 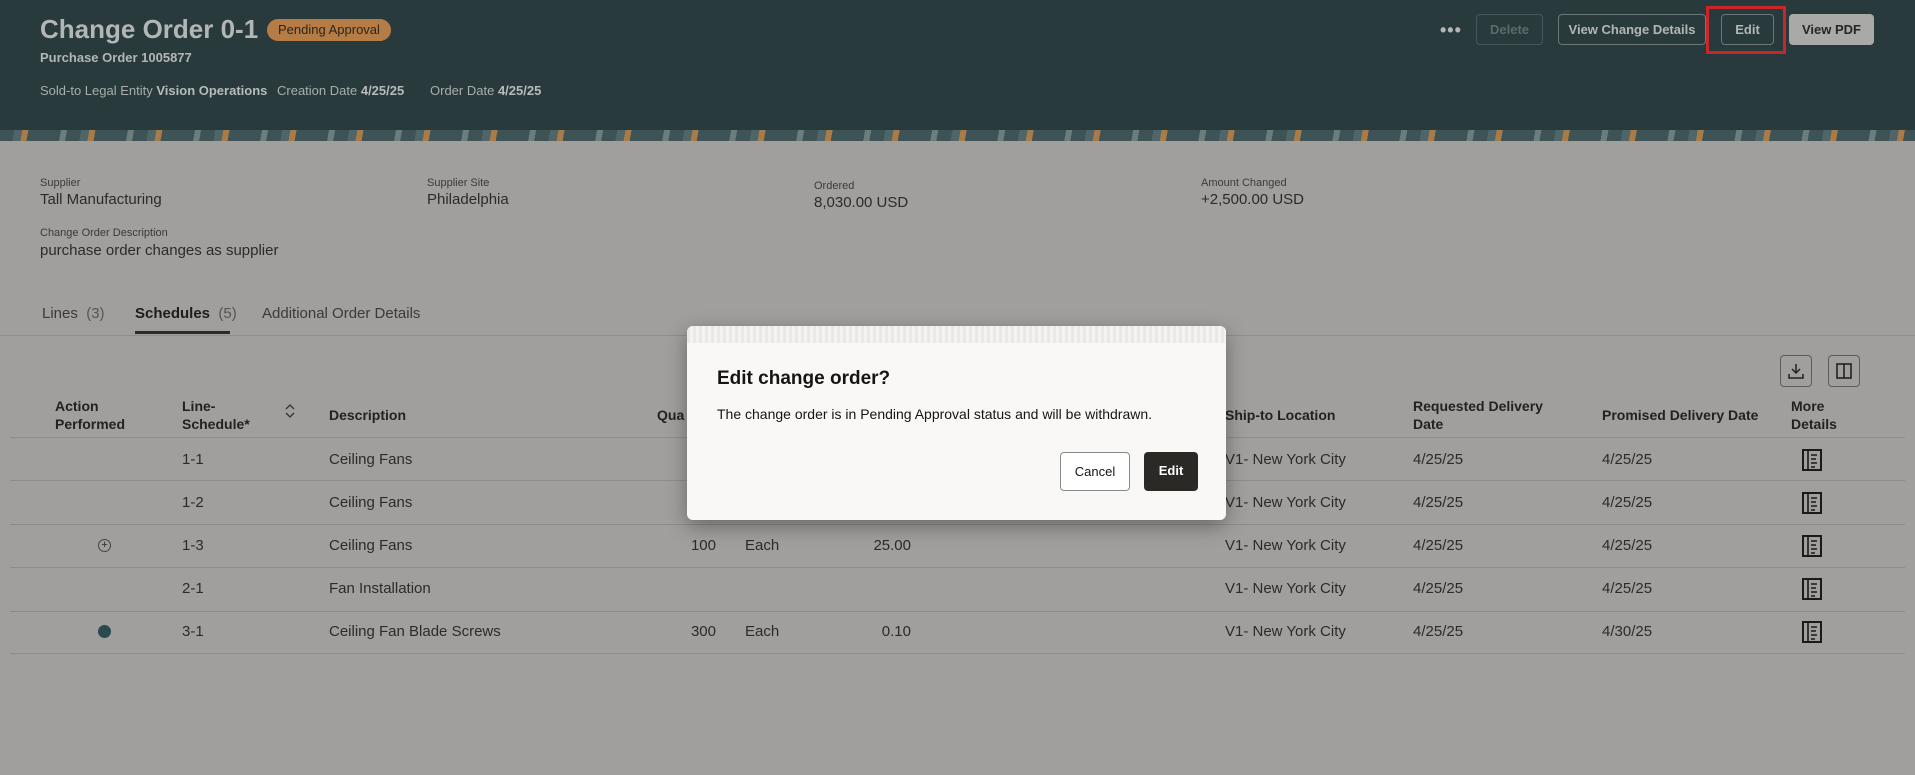 I want to click on amount-changed-label: Amount Changed, so click(x=1244, y=183).